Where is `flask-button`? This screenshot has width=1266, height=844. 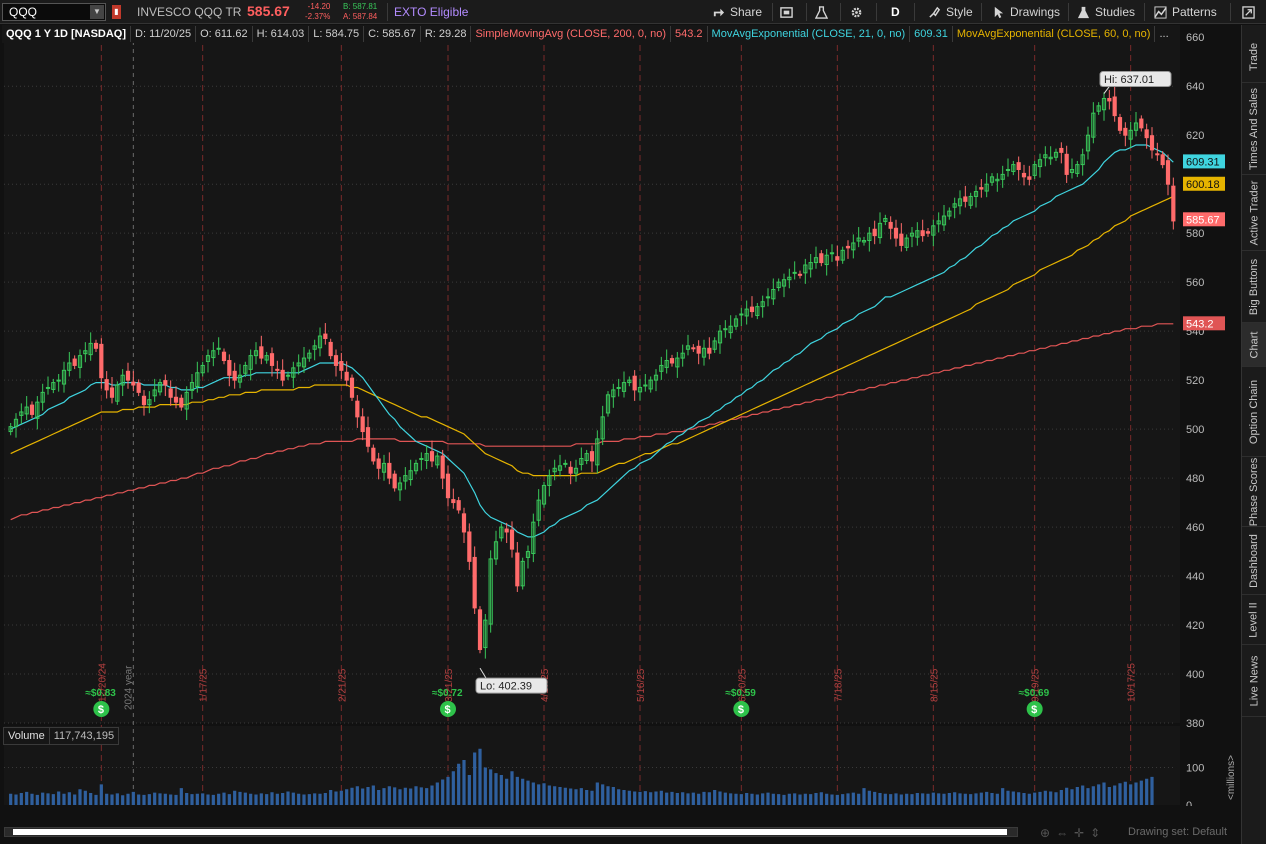
flask-button is located at coordinates (821, 12).